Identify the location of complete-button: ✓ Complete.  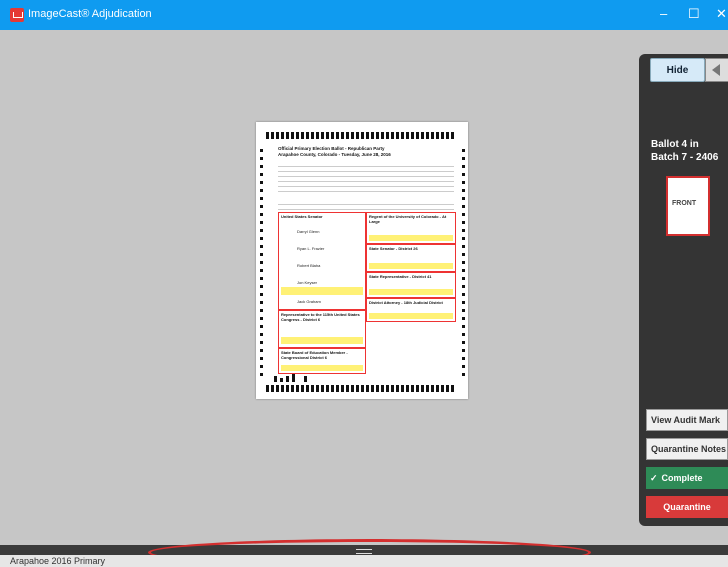
(687, 478).